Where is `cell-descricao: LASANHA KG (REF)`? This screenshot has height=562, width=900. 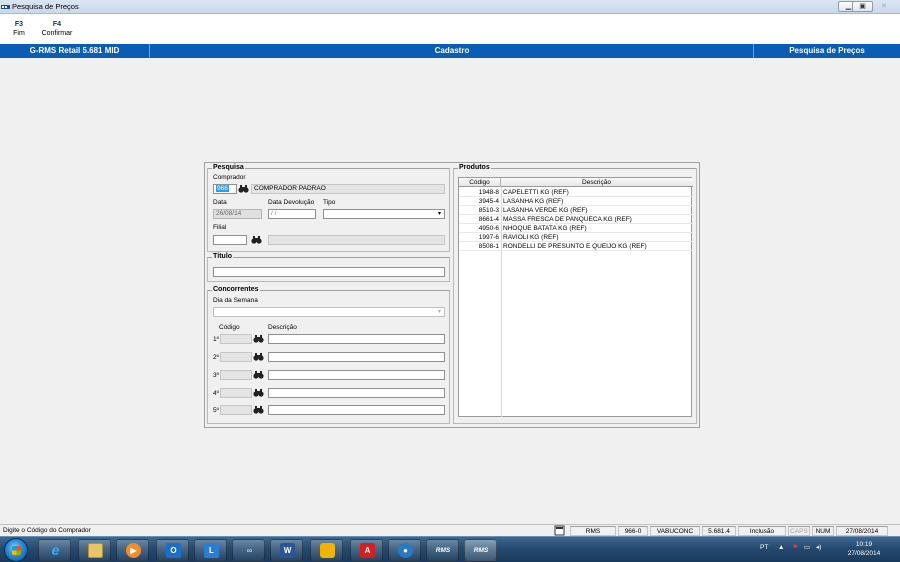
cell-descricao: LASANHA KG (REF) is located at coordinates (533, 201).